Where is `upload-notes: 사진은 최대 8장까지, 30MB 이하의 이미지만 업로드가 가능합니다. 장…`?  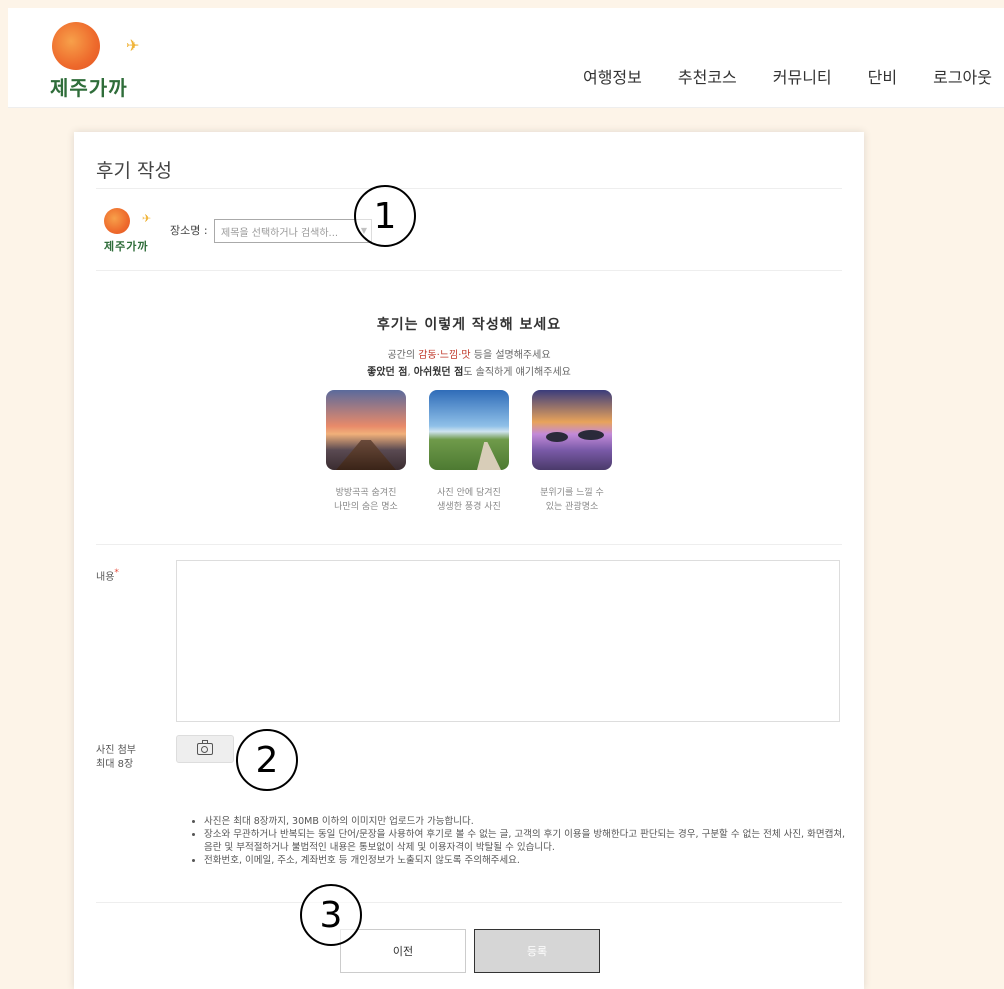
upload-notes: 사진은 최대 8장까지, 30MB 이하의 이미지만 업로드가 가능합니다. 장… is located at coordinates (522, 841).